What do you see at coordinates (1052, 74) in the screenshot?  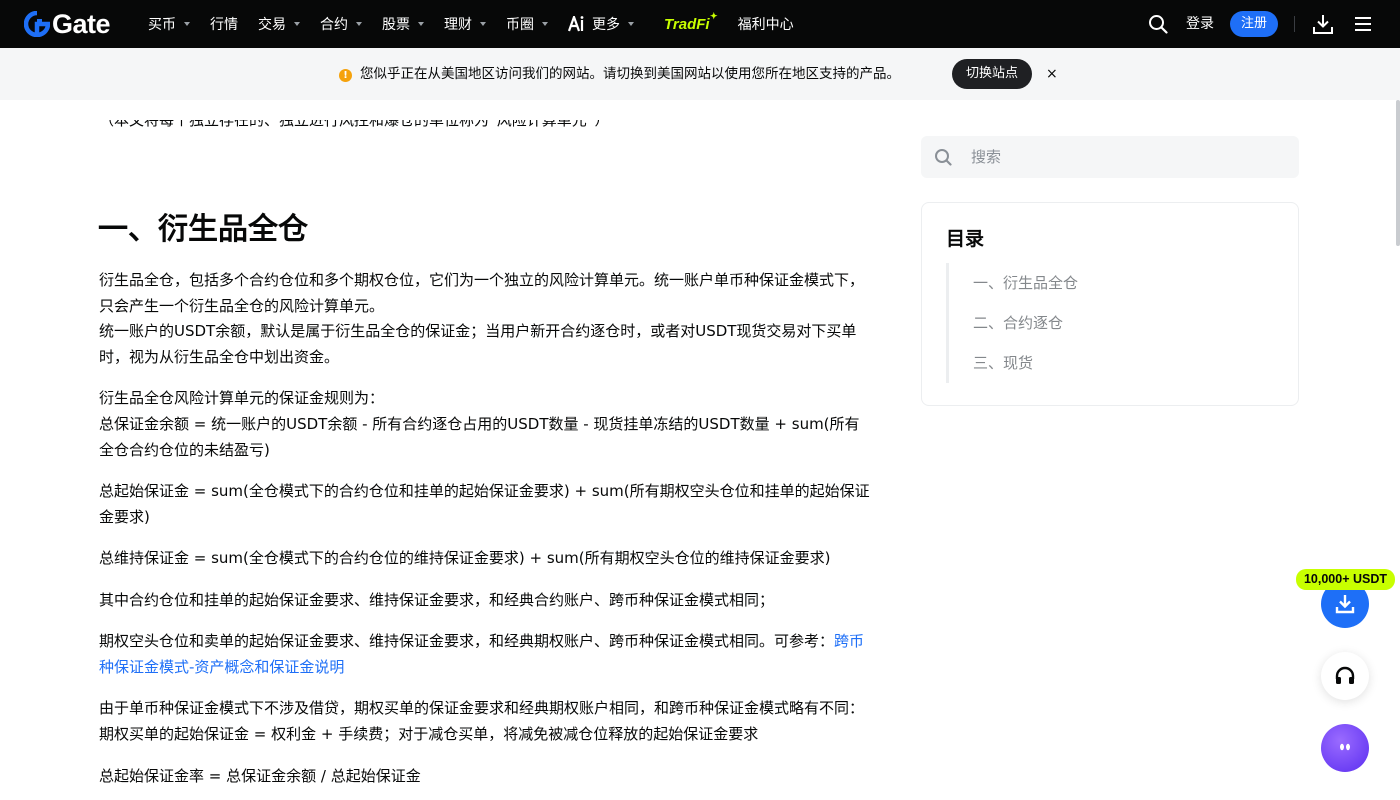 I see `close-icon: ×` at bounding box center [1052, 74].